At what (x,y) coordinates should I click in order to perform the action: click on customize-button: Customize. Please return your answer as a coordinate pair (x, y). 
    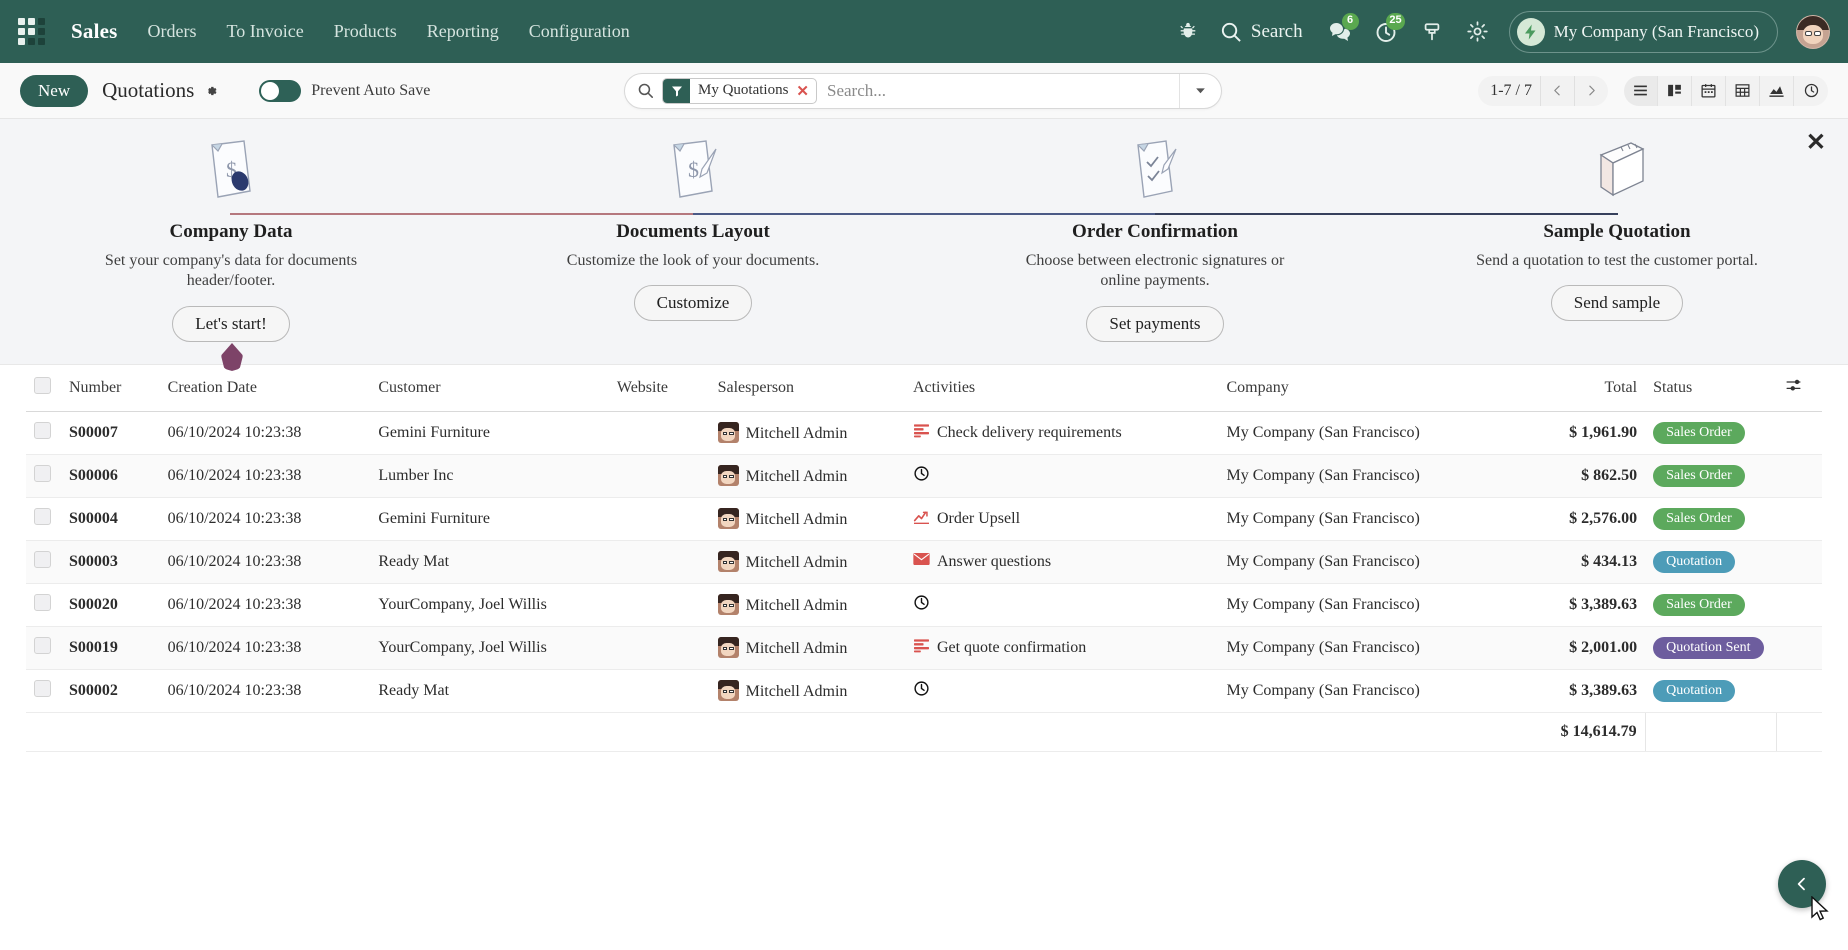
    Looking at the image, I should click on (693, 303).